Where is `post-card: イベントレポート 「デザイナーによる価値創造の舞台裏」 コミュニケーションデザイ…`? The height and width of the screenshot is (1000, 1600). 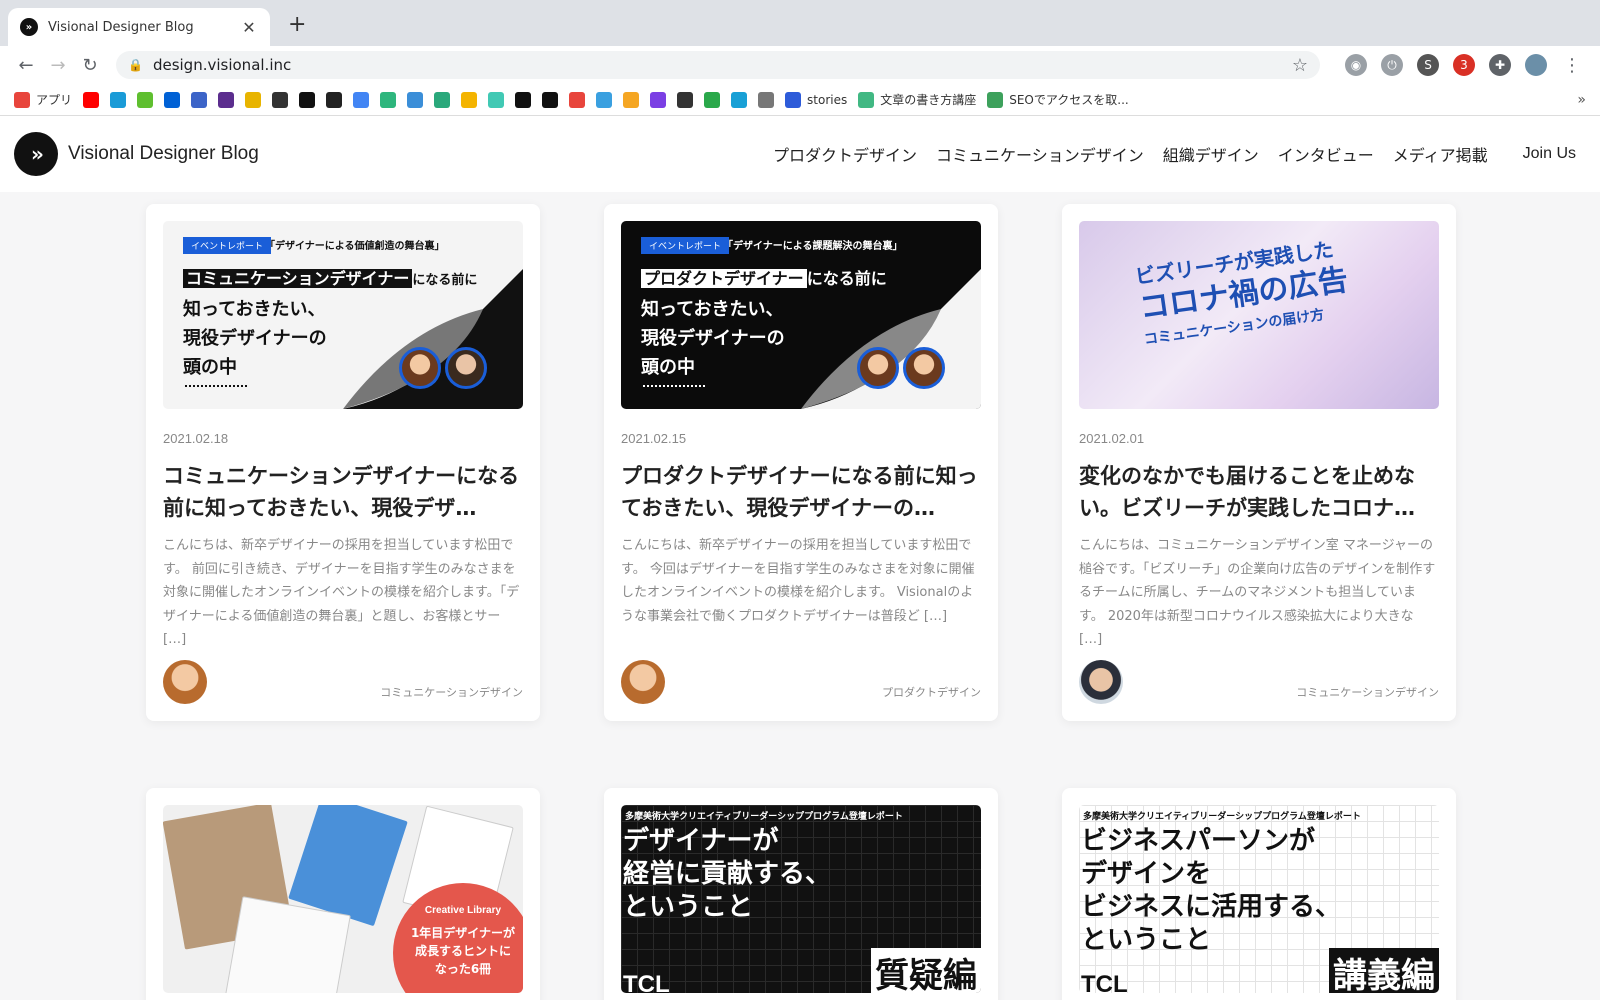
post-card: イベントレポート 「デザイナーによる価値創造の舞台裏」 コミュニケーションデザイ… is located at coordinates (343, 462).